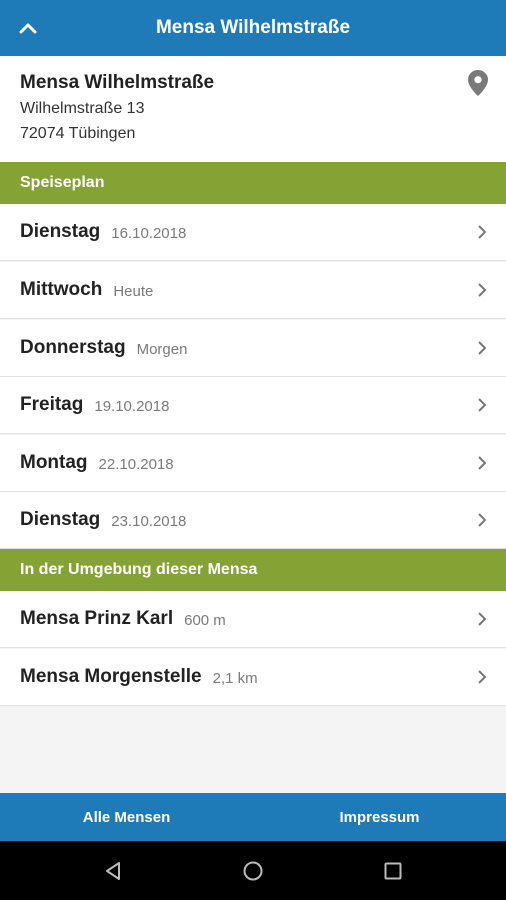  I want to click on recent-apps-square-icon, so click(393, 871).